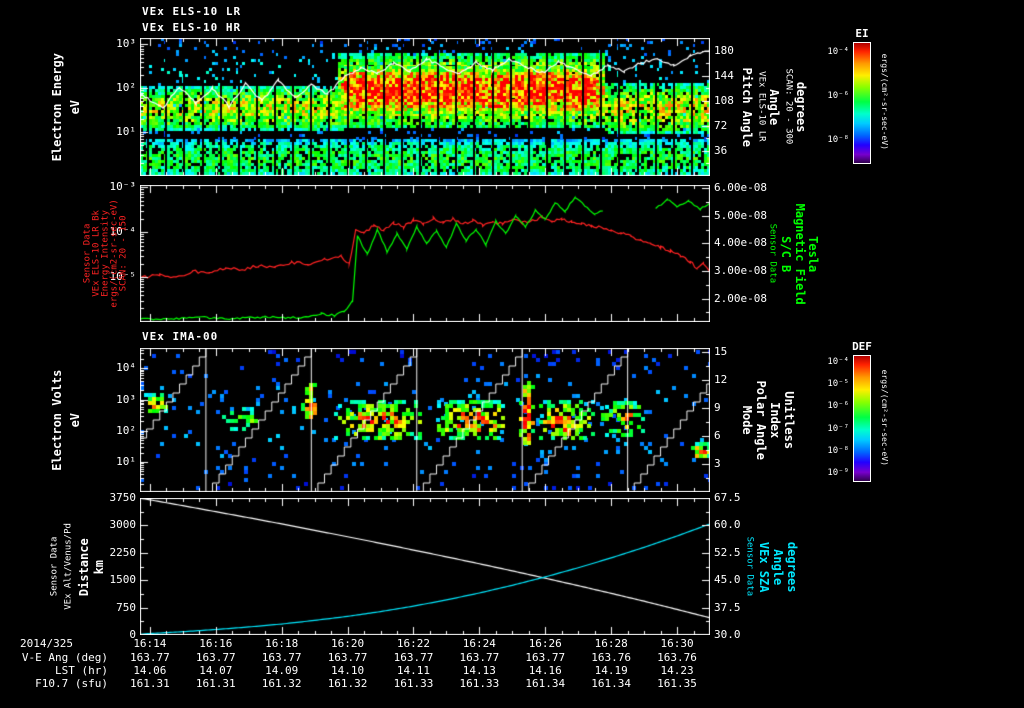  Describe the element at coordinates (749, 566) in the screenshot. I see `ephemeris-right-axis-label: Sensor Data` at that location.